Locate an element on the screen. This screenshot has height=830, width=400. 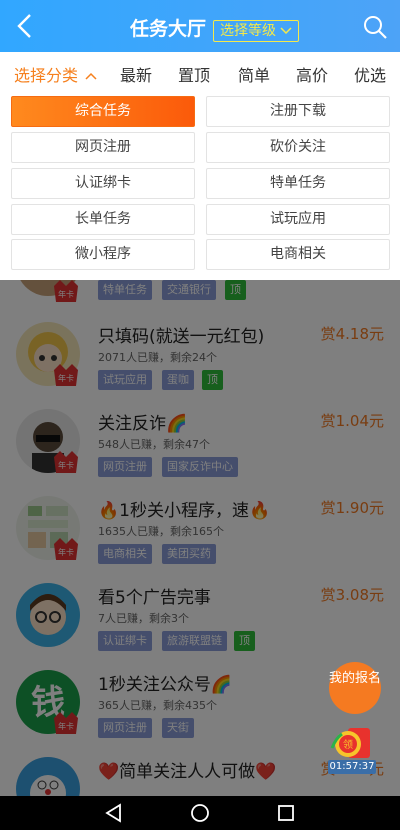
tag: 旅游联盟链 is located at coordinates (194, 641).